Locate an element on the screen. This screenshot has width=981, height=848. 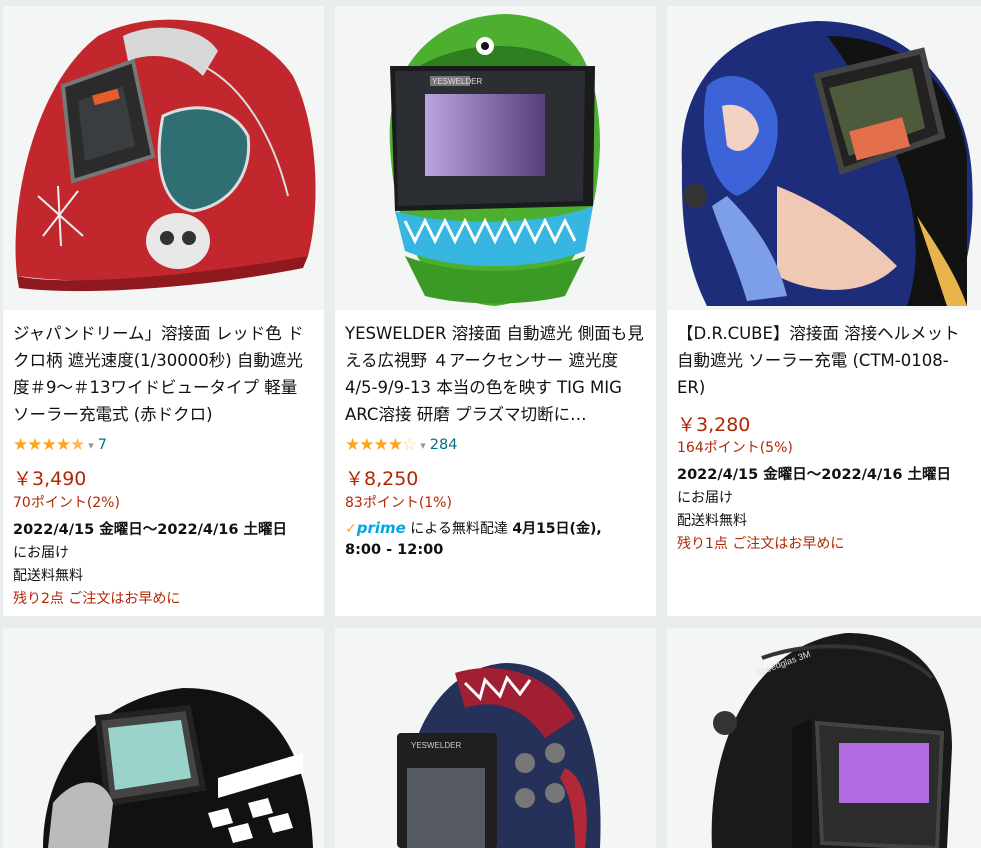
rating-count: 7 is located at coordinates (102, 445).